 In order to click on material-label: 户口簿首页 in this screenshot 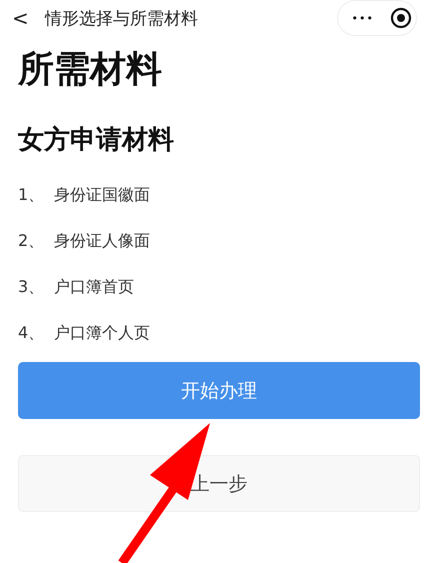, I will do `click(94, 287)`.